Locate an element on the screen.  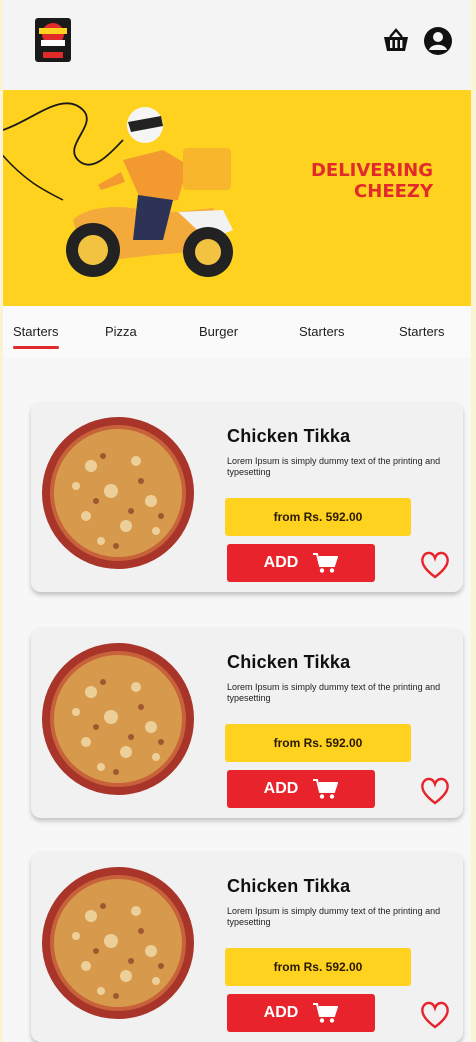
top-bar is located at coordinates (237, 45).